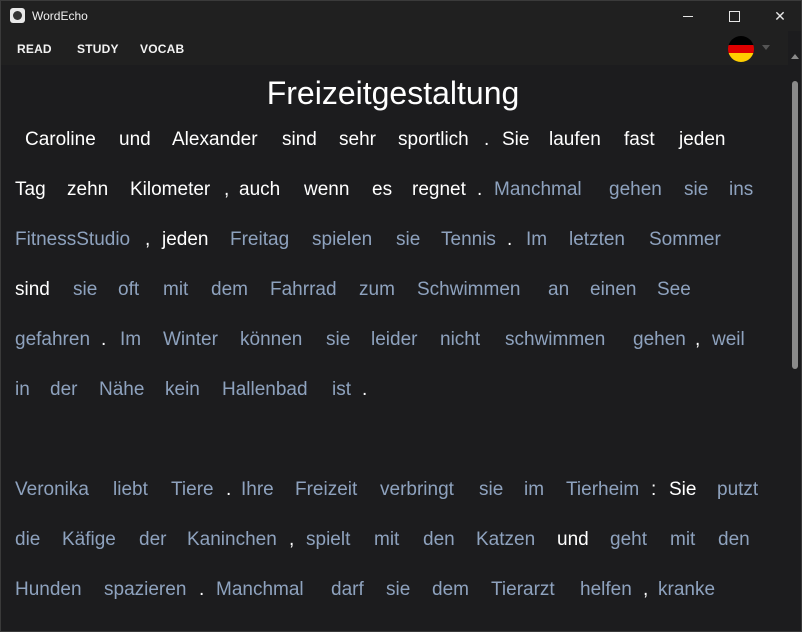  I want to click on word-token: regnet, so click(439, 190).